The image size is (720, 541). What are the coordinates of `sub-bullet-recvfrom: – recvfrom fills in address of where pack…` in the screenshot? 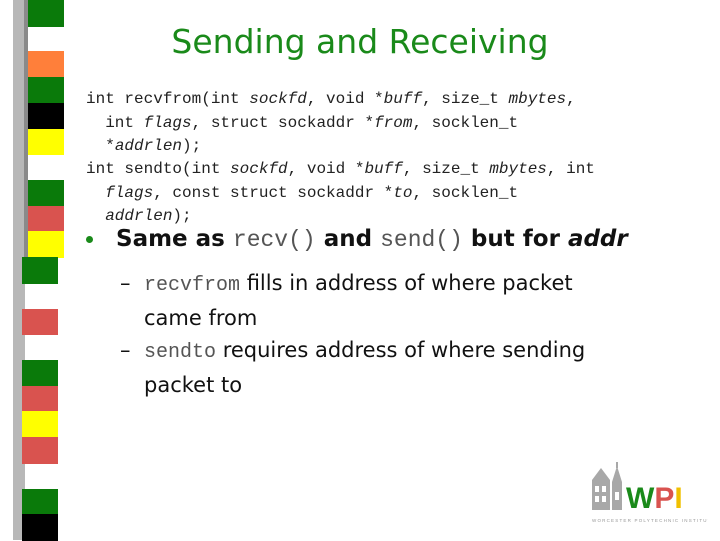 It's located at (346, 300).